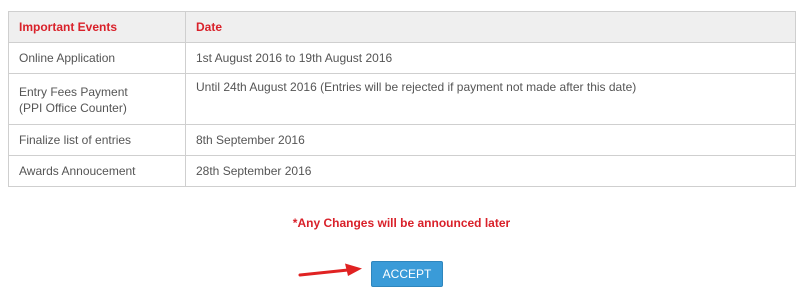  I want to click on event-date: 28th September 2016, so click(490, 171).